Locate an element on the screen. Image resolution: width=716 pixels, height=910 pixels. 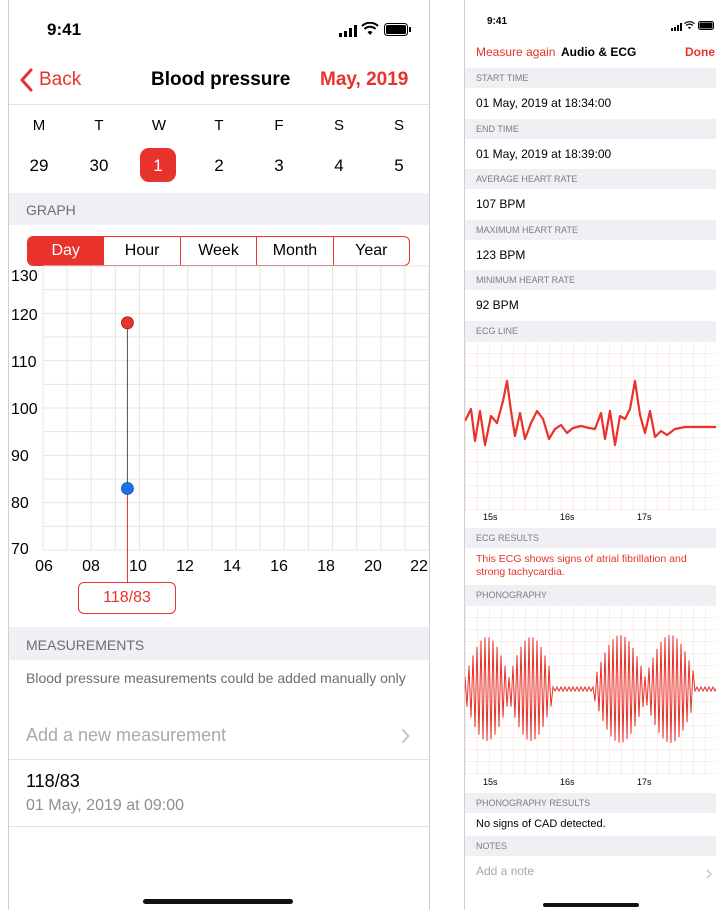
x-tick-label: 20 is located at coordinates (373, 566).